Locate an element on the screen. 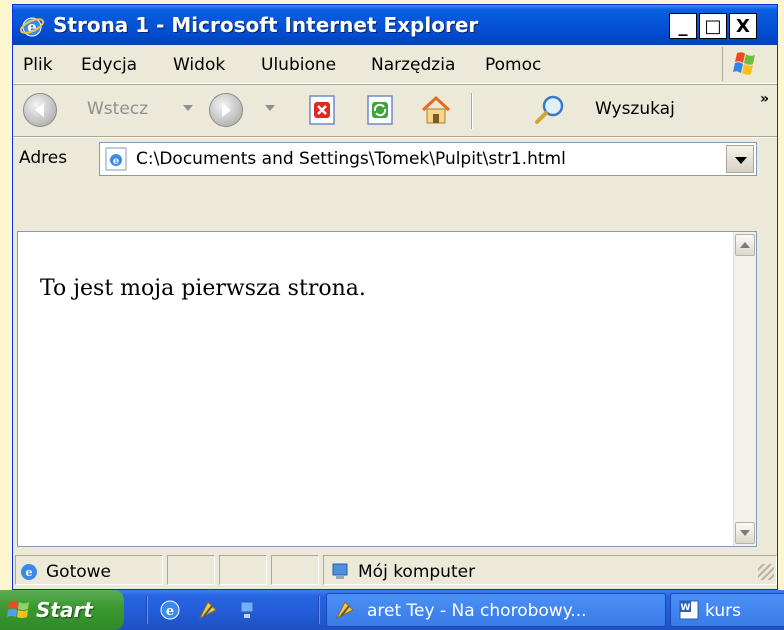 The width and height of the screenshot is (784, 630). ie-icon: e is located at coordinates (32, 27).